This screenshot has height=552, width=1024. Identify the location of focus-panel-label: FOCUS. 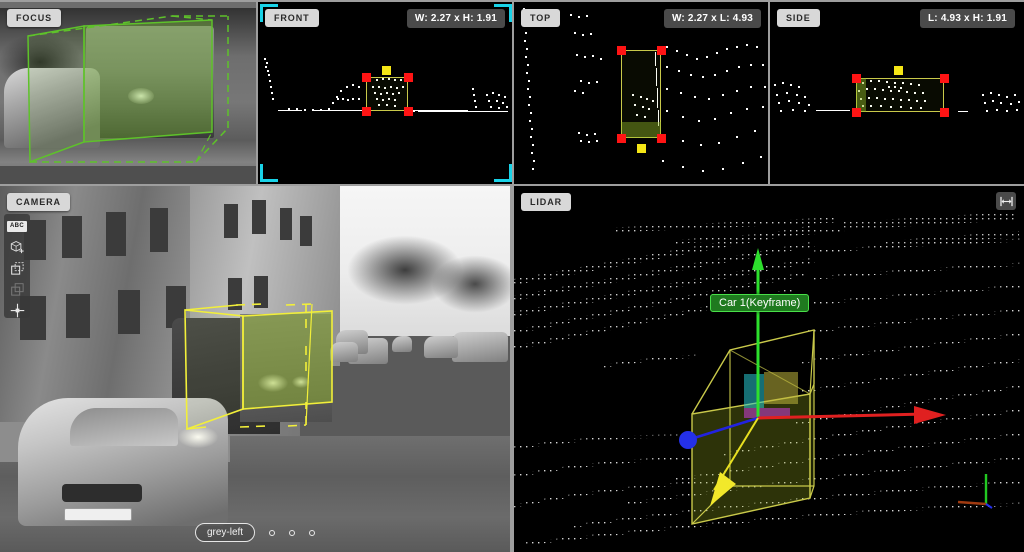
(34, 18).